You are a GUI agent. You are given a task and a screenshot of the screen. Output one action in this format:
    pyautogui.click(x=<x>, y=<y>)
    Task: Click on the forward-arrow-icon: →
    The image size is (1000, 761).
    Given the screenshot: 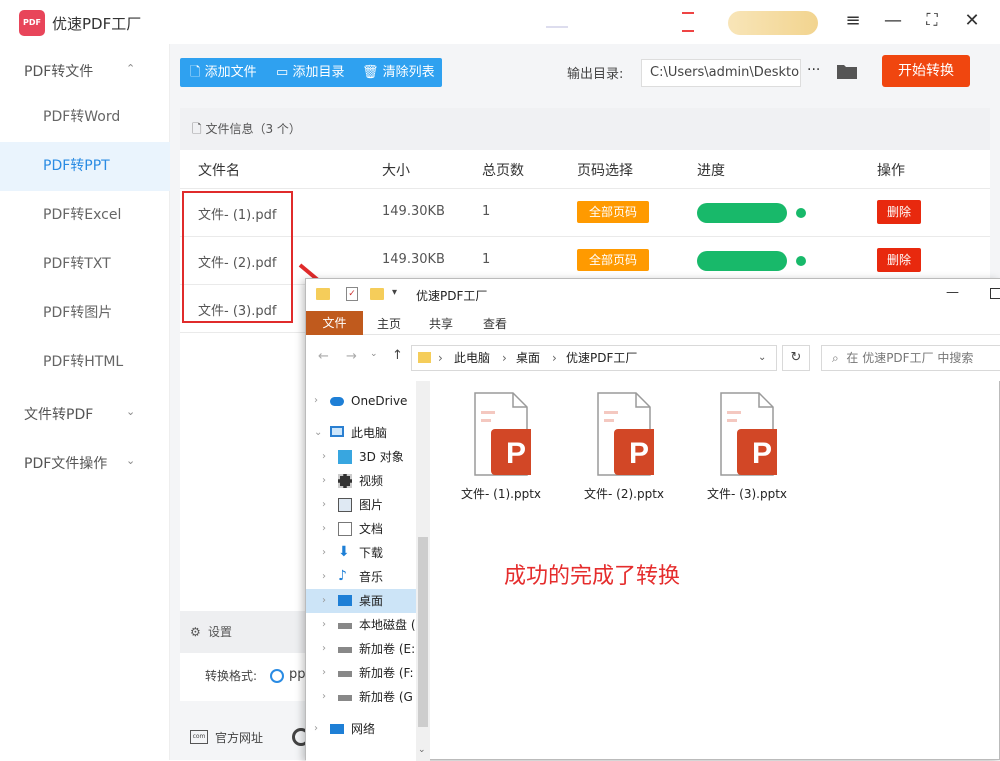 What is the action you would take?
    pyautogui.click(x=351, y=356)
    